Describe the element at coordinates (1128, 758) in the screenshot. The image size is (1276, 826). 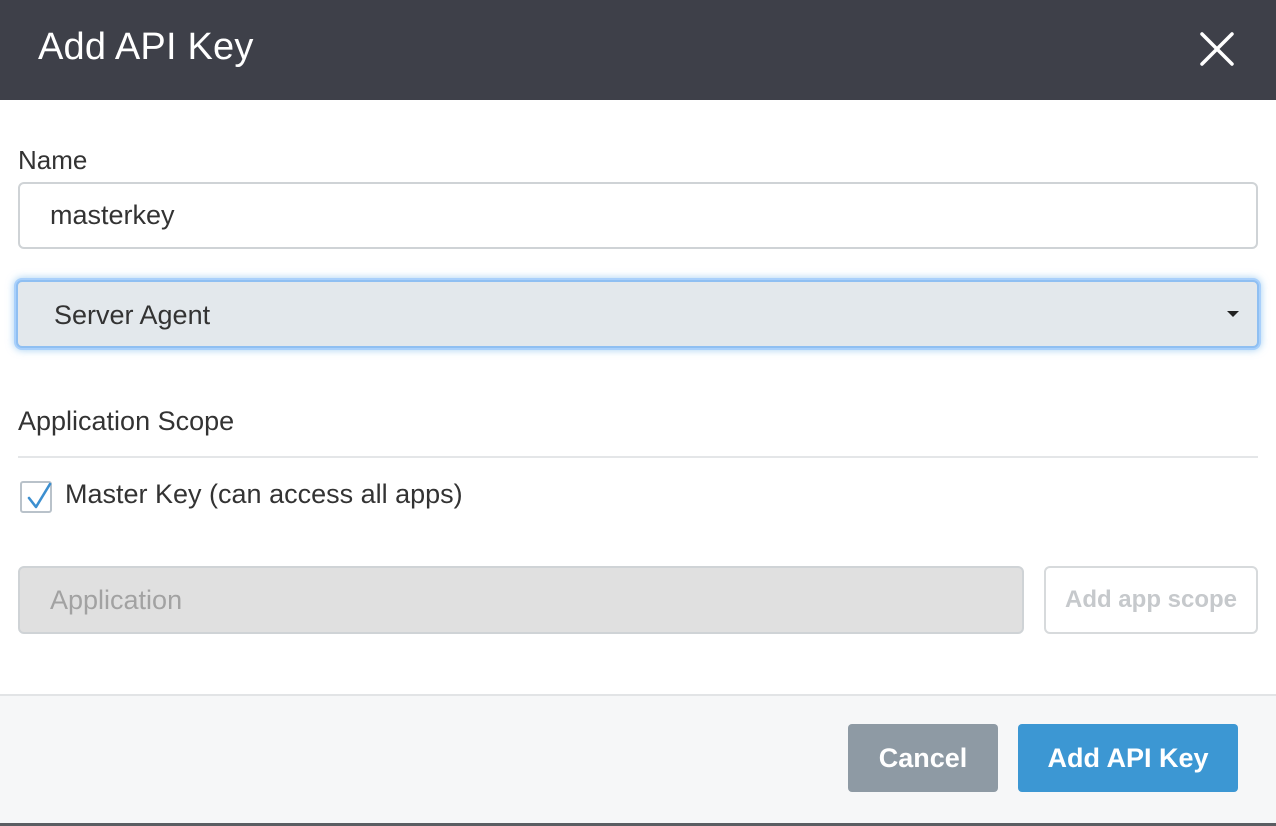
I see `add-api-key-button: Add API Key` at that location.